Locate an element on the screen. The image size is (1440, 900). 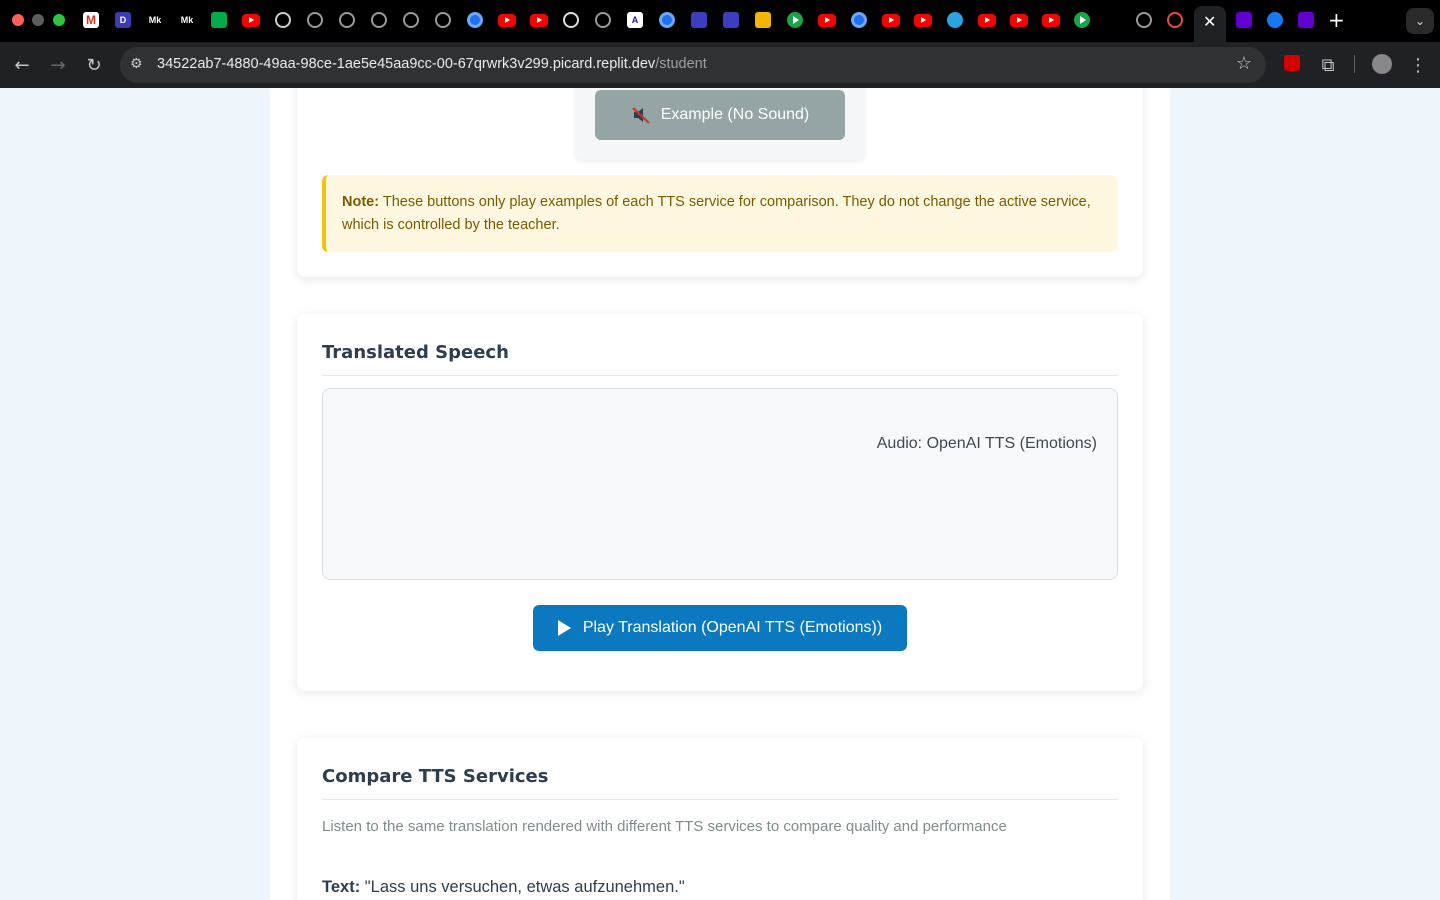
tab-mk-2: Mk is located at coordinates (187, 20).